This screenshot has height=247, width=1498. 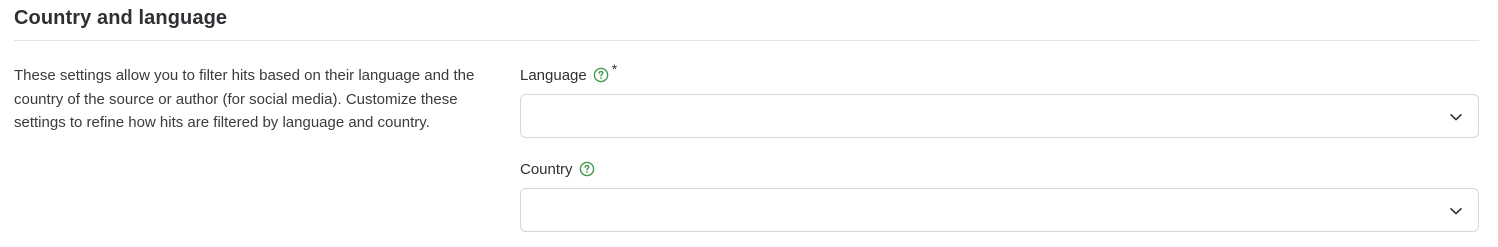 I want to click on country-label: Country, so click(x=546, y=169).